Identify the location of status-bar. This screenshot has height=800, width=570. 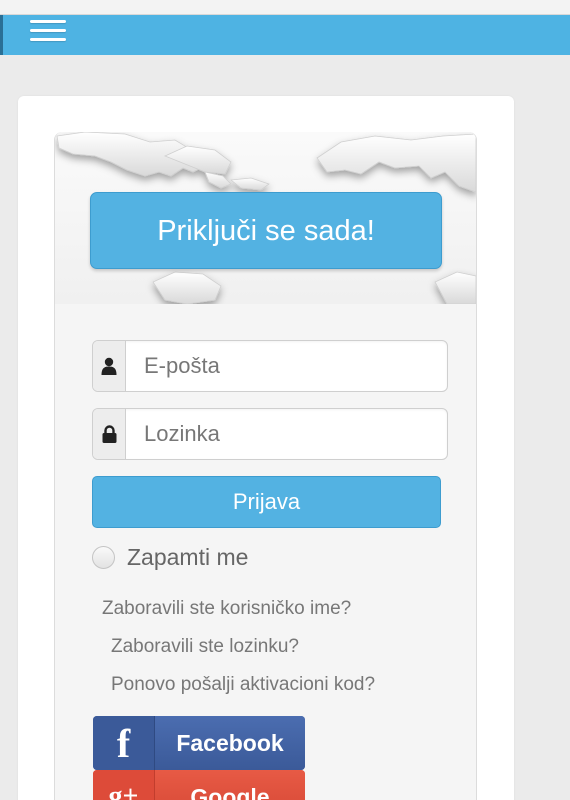
(285, 7).